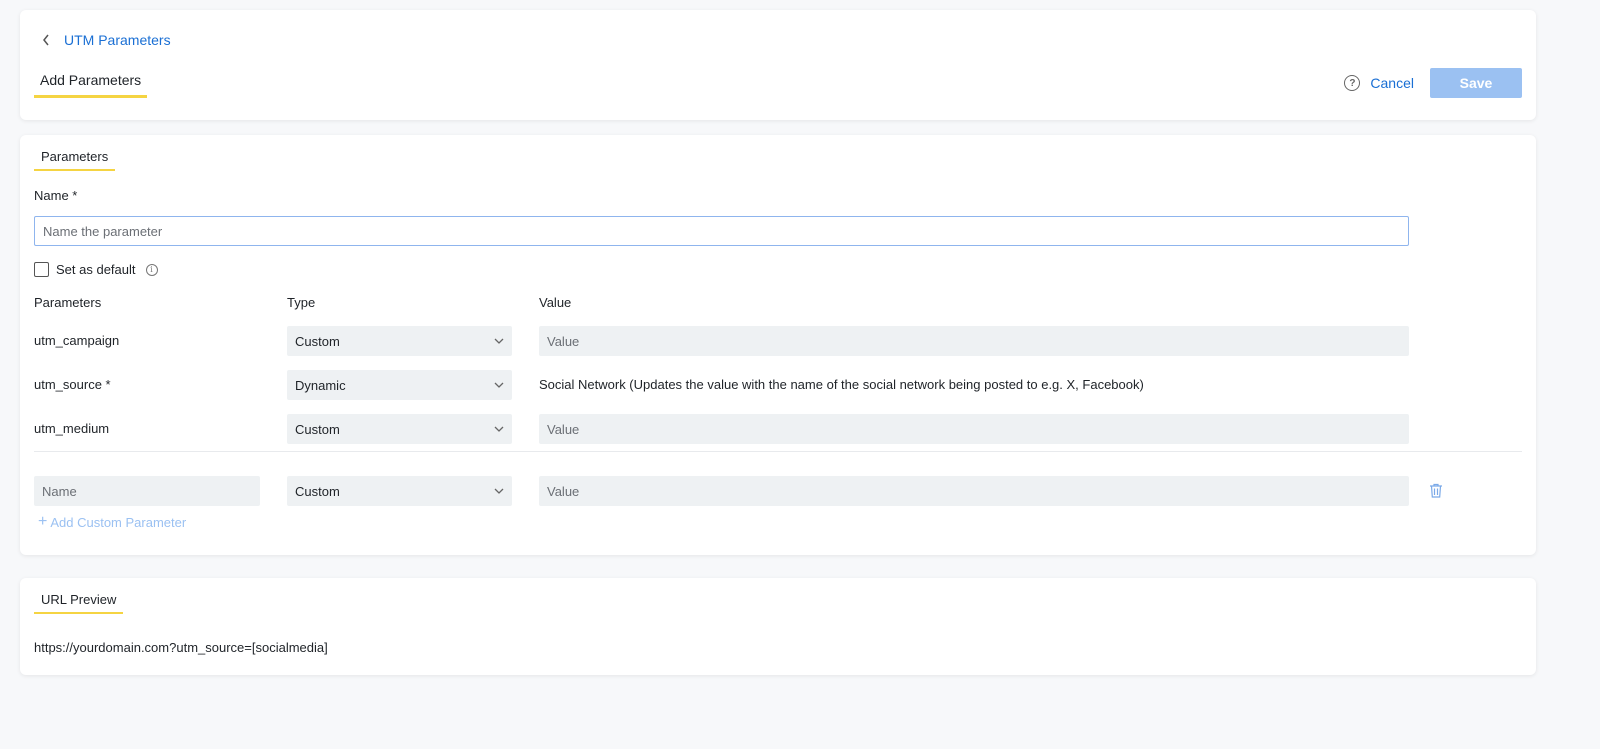  What do you see at coordinates (1392, 83) in the screenshot?
I see `cancel-button: Cancel` at bounding box center [1392, 83].